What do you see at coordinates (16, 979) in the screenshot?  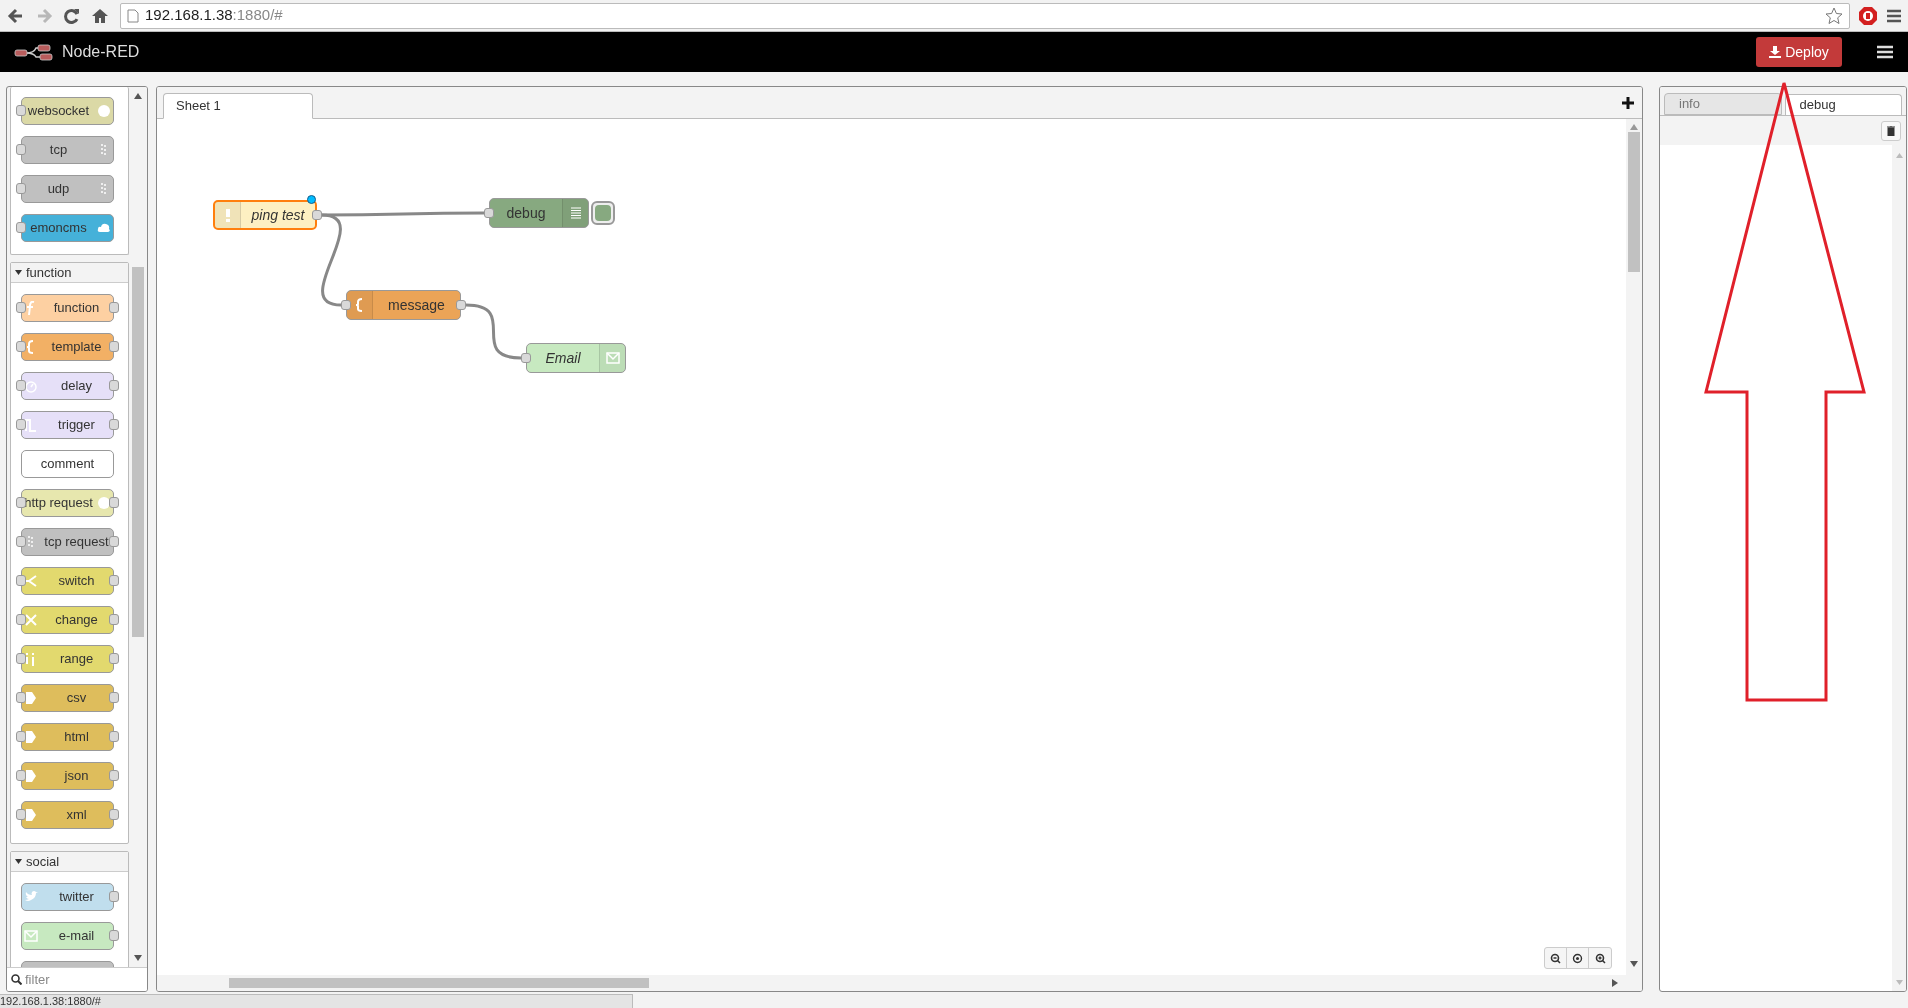 I see `search-icon` at bounding box center [16, 979].